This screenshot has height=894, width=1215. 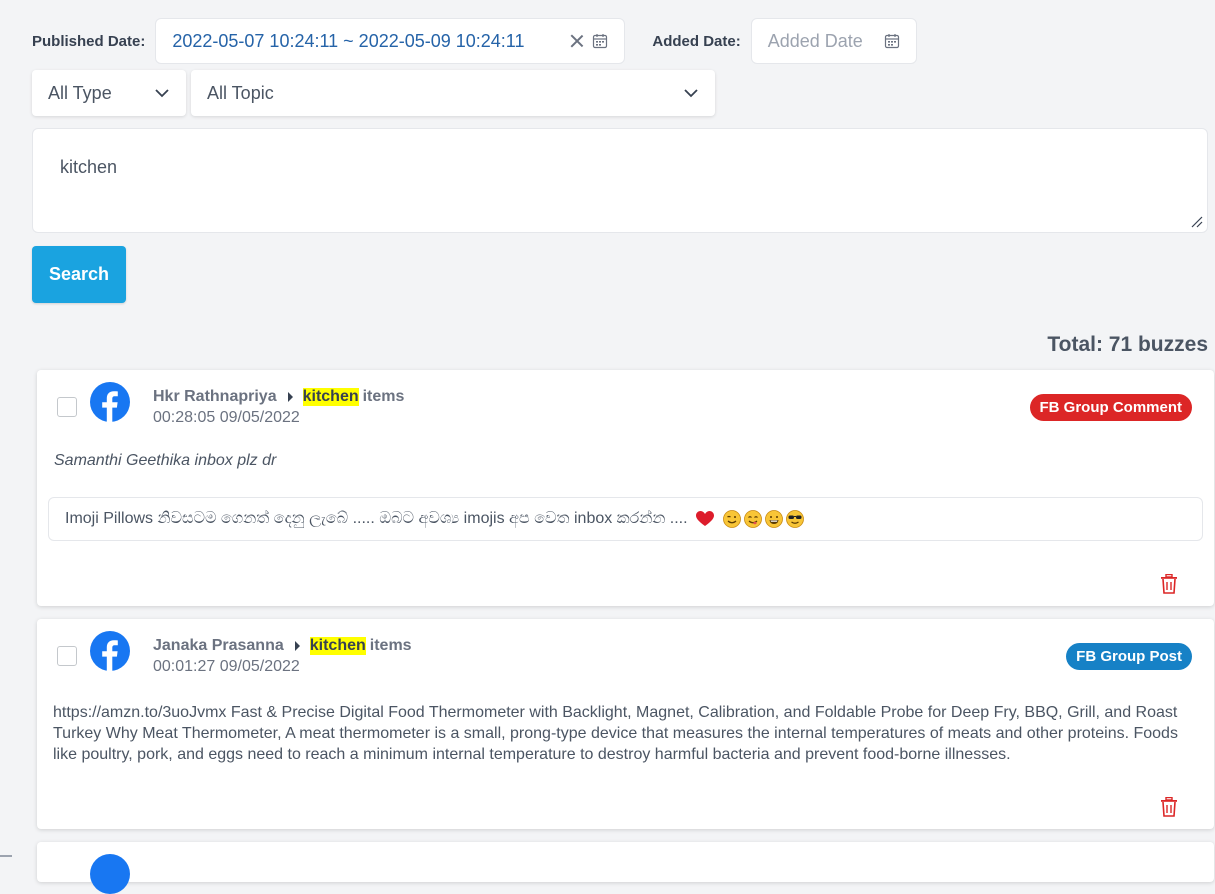 What do you see at coordinates (577, 41) in the screenshot?
I see `close-icon` at bounding box center [577, 41].